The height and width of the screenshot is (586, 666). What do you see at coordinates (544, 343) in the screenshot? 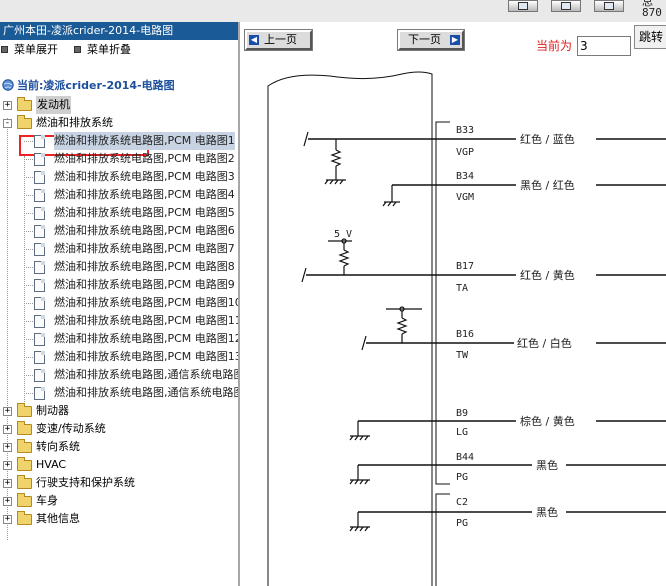
I see `wire-color-label: 红色 / 白色` at bounding box center [544, 343].